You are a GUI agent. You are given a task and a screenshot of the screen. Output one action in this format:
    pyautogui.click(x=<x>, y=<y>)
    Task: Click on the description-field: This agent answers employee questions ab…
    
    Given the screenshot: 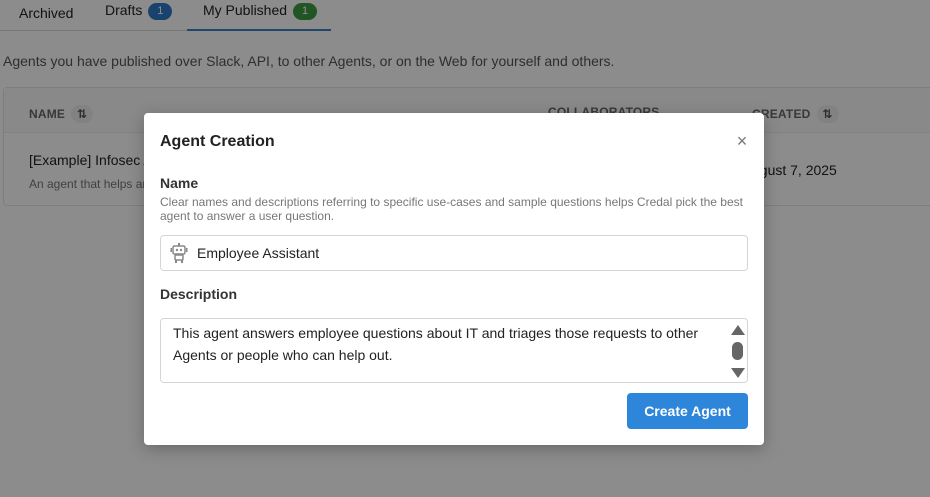 What is the action you would take?
    pyautogui.click(x=454, y=350)
    